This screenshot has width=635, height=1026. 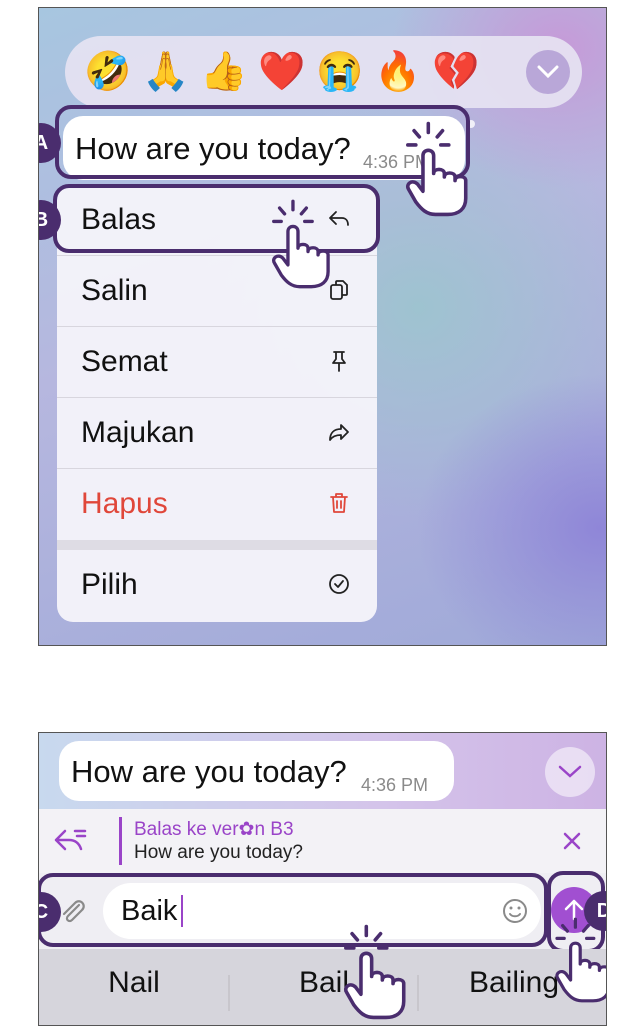 What do you see at coordinates (340, 72) in the screenshot?
I see `reaction-crying: 😭` at bounding box center [340, 72].